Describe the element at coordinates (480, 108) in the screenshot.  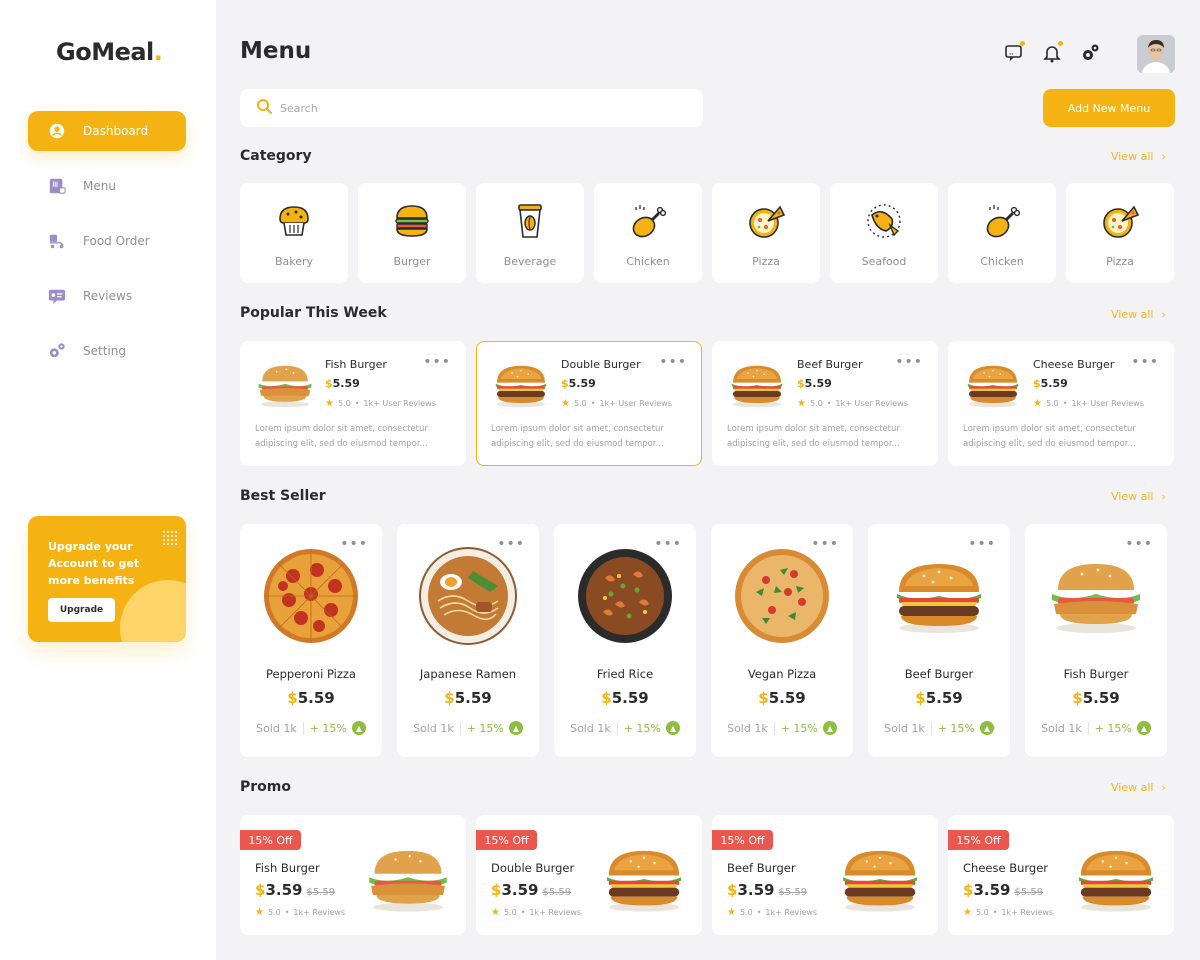
I see `search-input` at that location.